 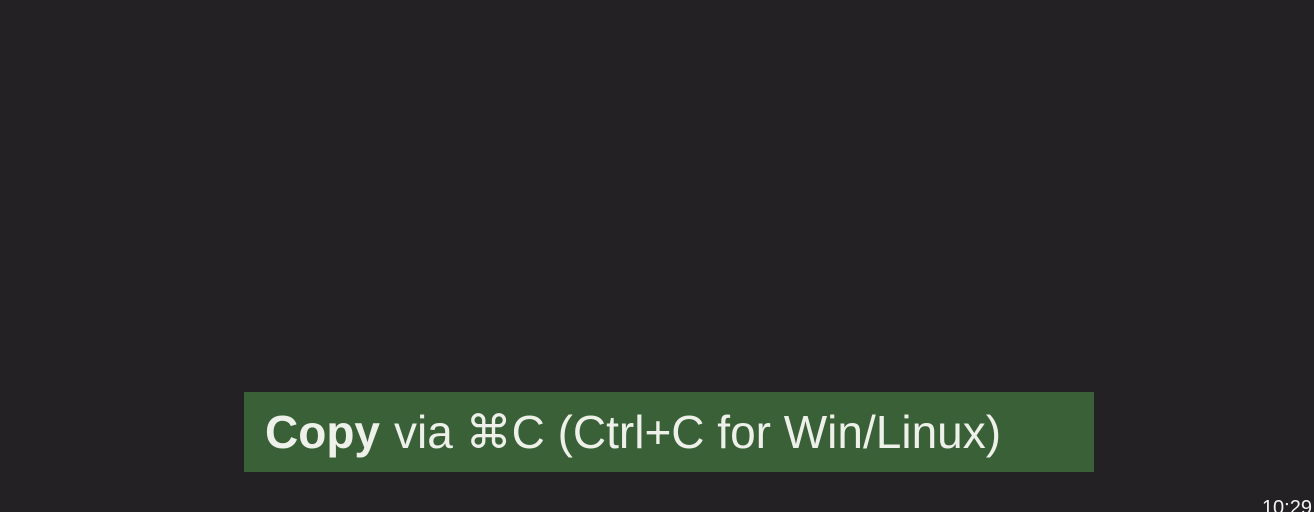 I want to click on shortcut-detail-label: via ⌘C (Ctrl+C for Win/Linux), so click(x=698, y=432).